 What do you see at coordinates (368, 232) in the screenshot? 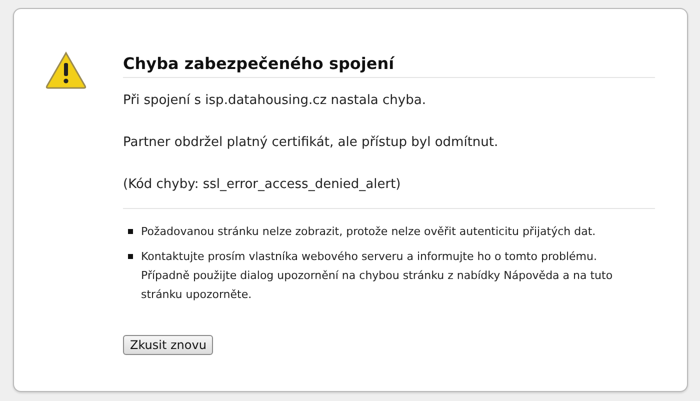
I see `hint-text: Požadovanou stránku nelze zobrazit, protože nelze ověřit autenticitu přijatých dat.` at bounding box center [368, 232].